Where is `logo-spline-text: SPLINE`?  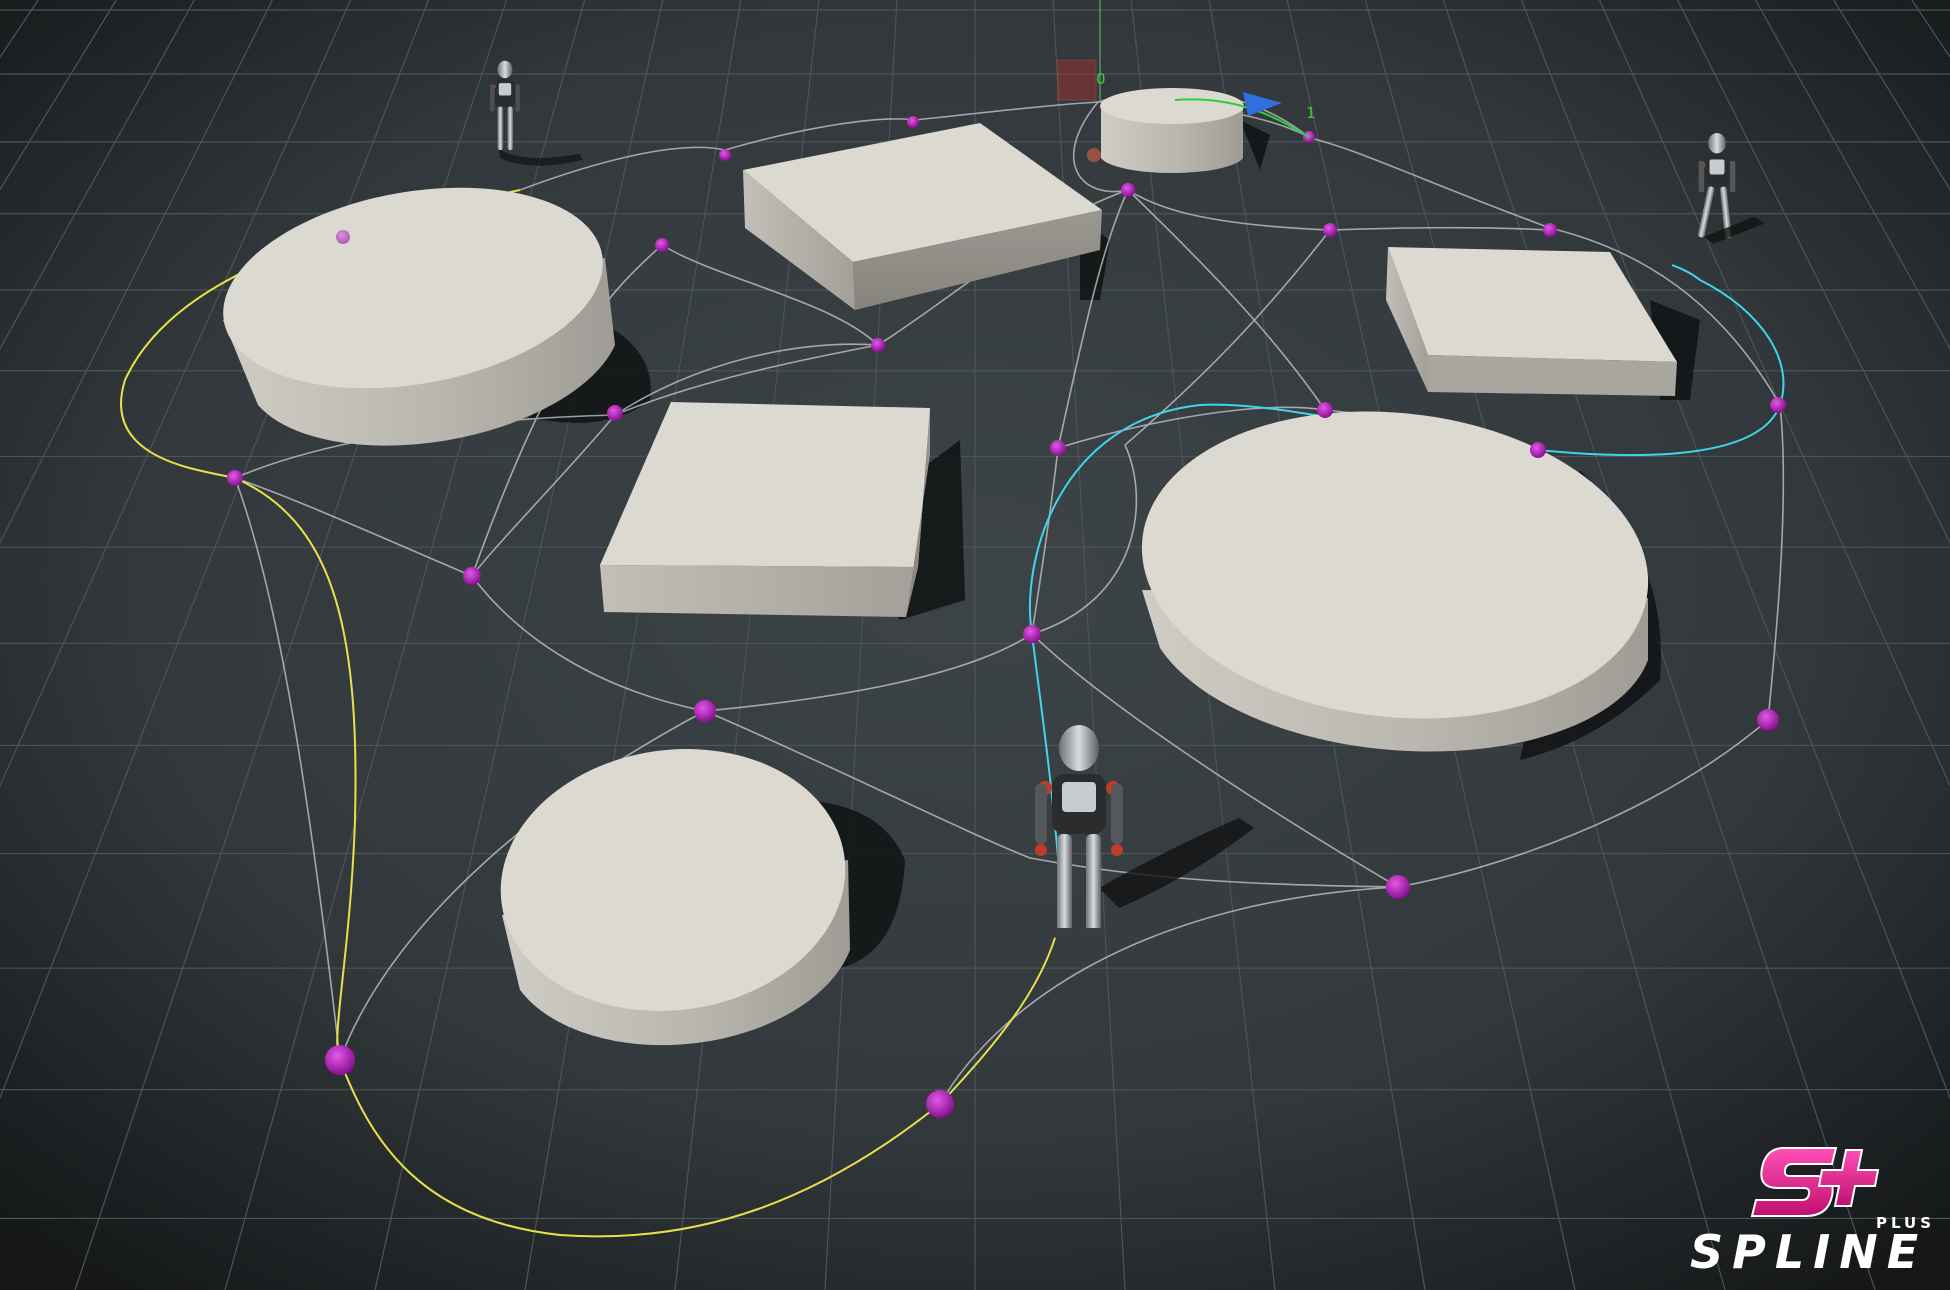 logo-spline-text: SPLINE is located at coordinates (1808, 1250).